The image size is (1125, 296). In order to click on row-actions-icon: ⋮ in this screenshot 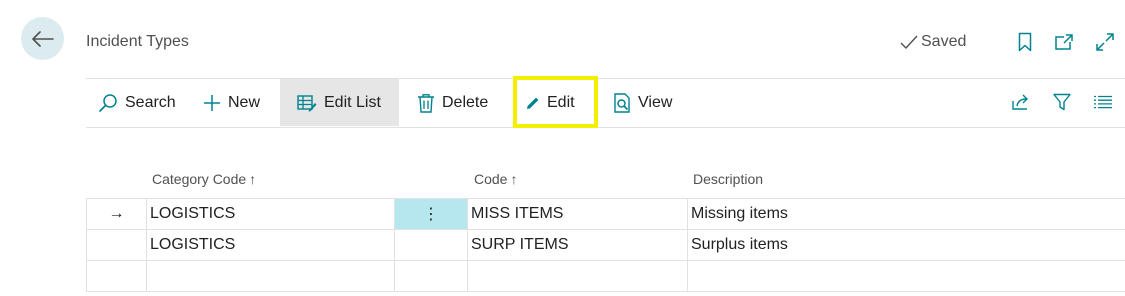, I will do `click(431, 214)`.